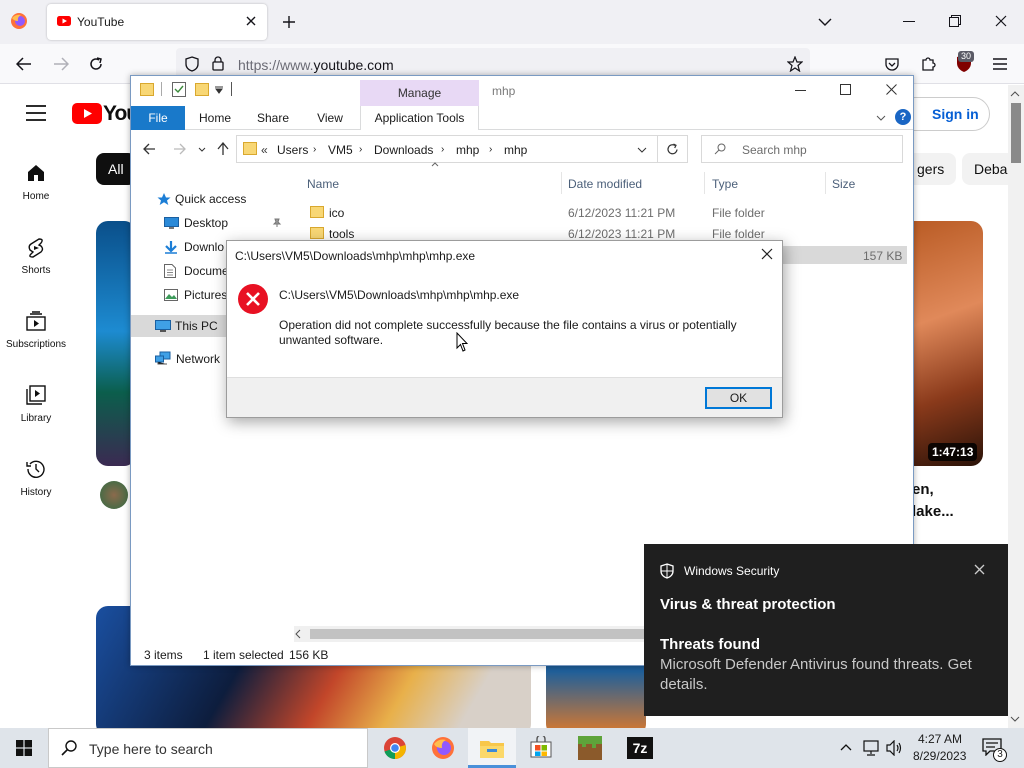 Image resolution: width=1024 pixels, height=768 pixels. What do you see at coordinates (419, 93) in the screenshot?
I see `manage-context-tab: Manage` at bounding box center [419, 93].